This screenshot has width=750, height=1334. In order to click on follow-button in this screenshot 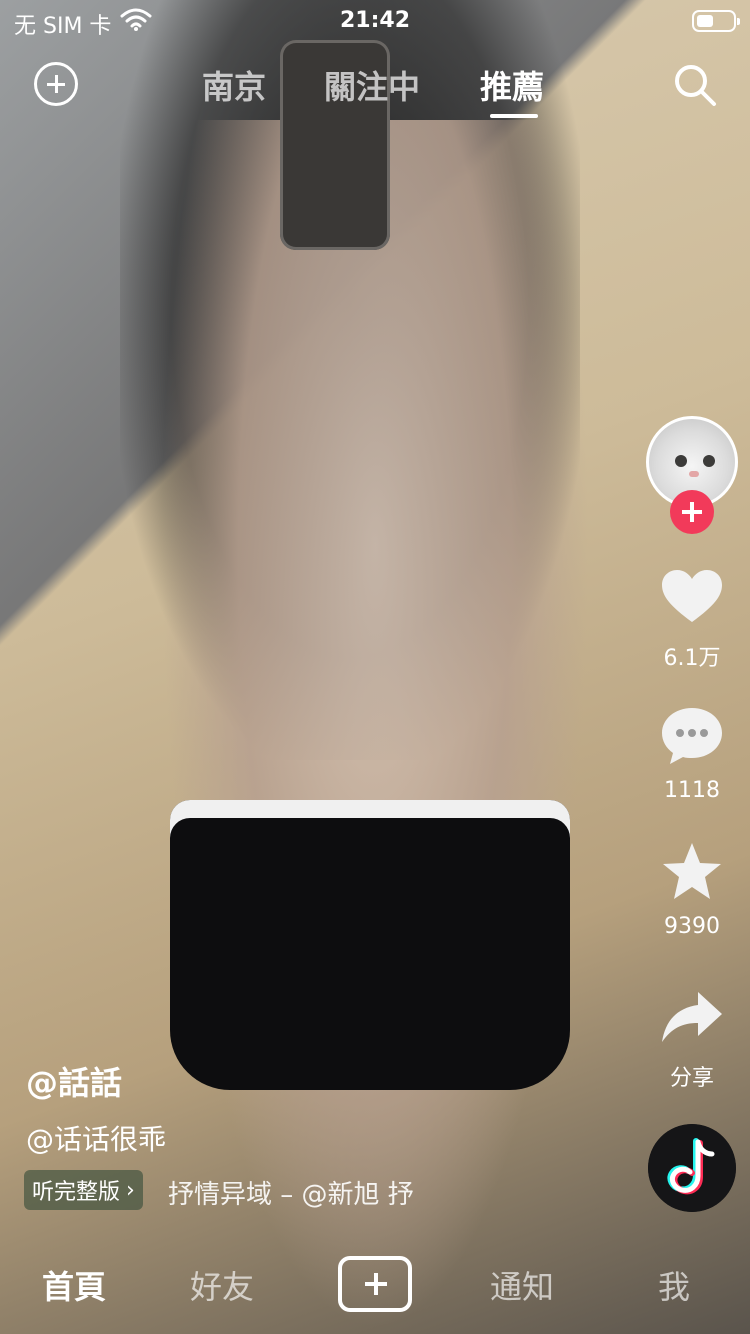, I will do `click(692, 512)`.